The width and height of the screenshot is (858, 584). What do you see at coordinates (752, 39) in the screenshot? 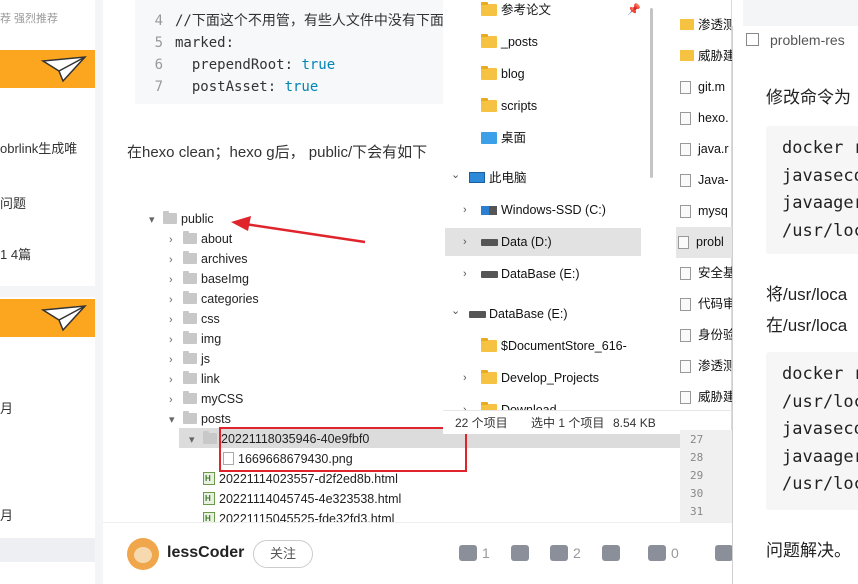
I see `document-icon` at bounding box center [752, 39].